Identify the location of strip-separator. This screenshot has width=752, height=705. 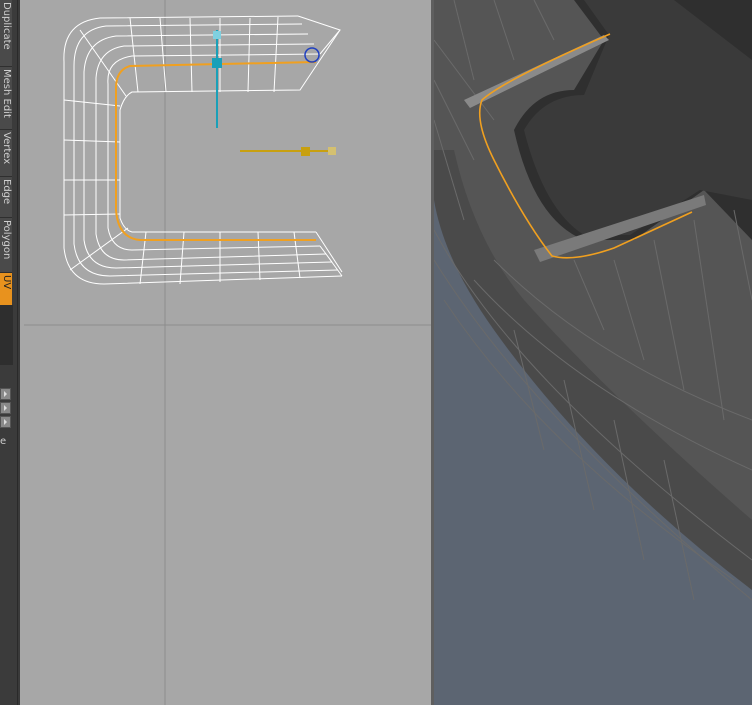
(6, 335).